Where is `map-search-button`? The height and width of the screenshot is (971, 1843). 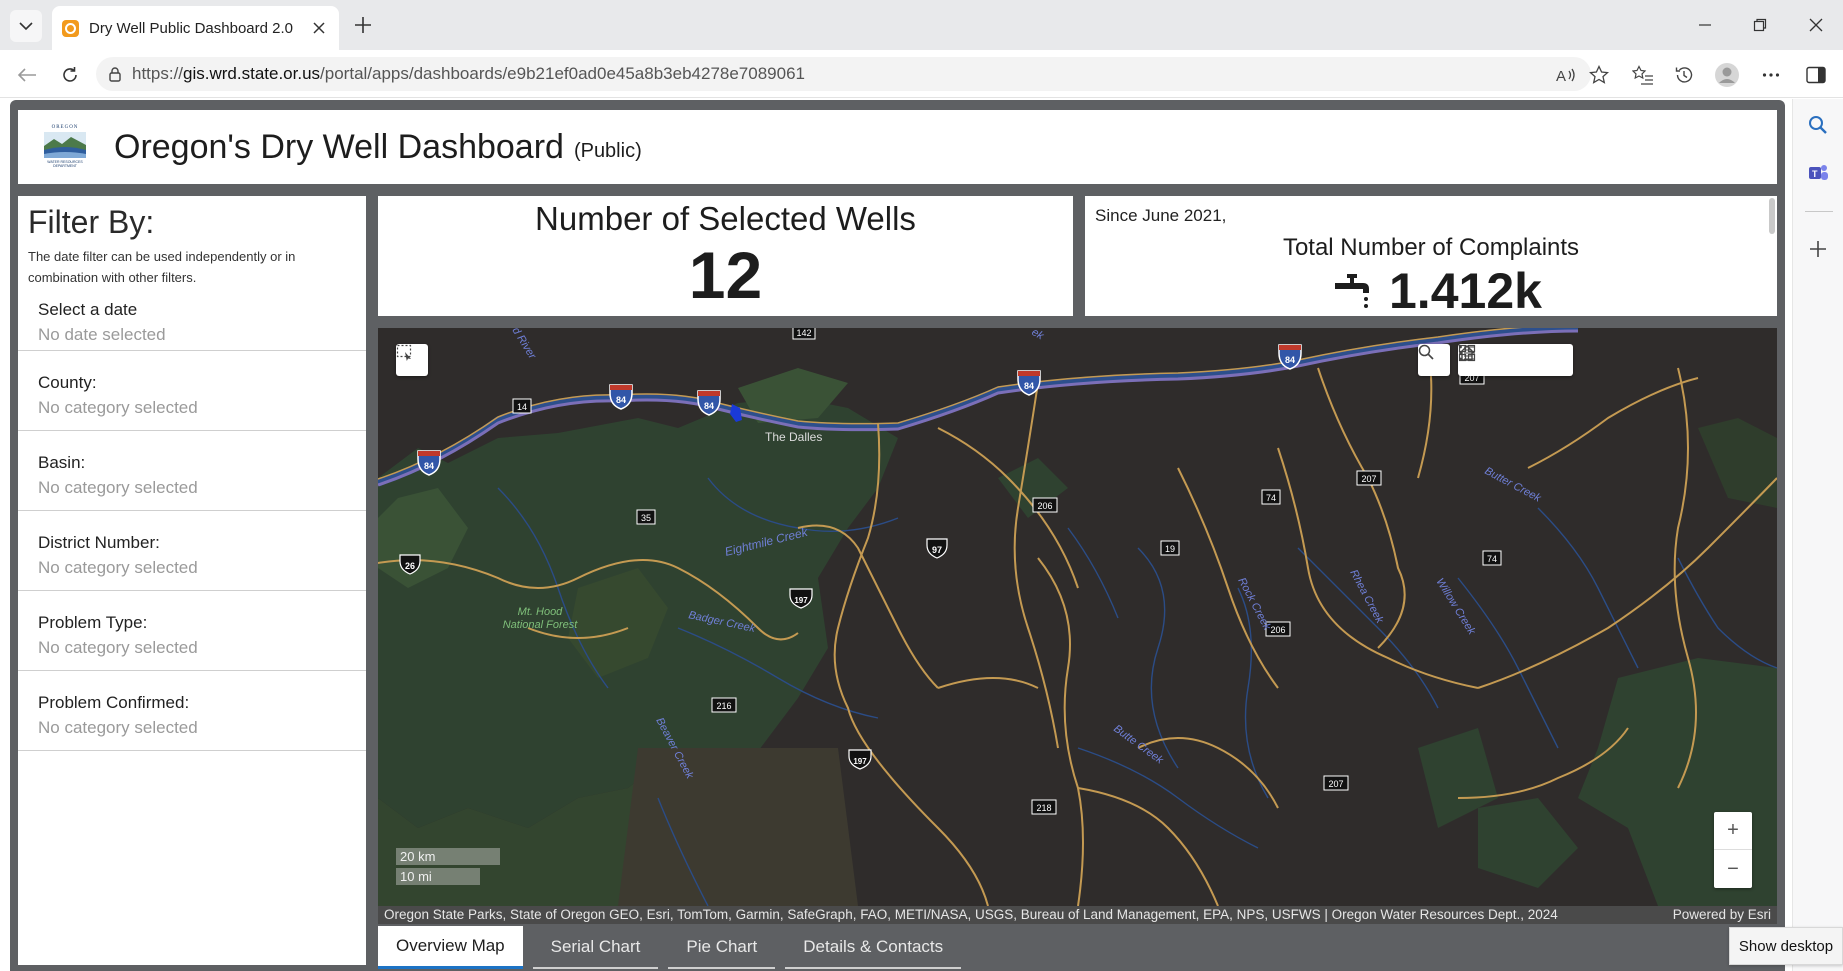 map-search-button is located at coordinates (1434, 360).